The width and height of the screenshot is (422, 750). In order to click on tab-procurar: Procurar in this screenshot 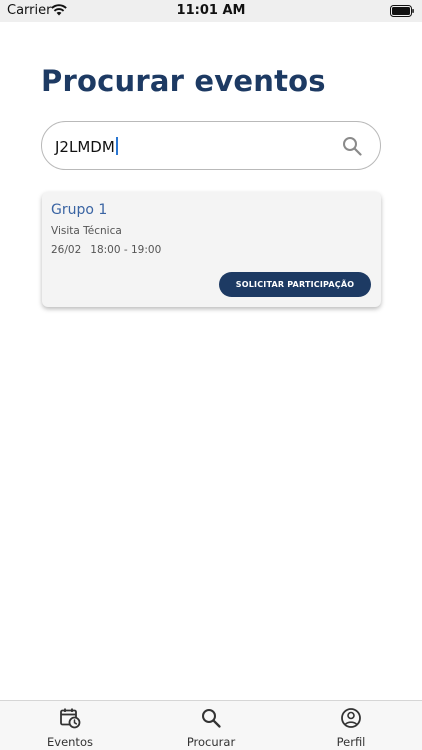, I will do `click(211, 725)`.